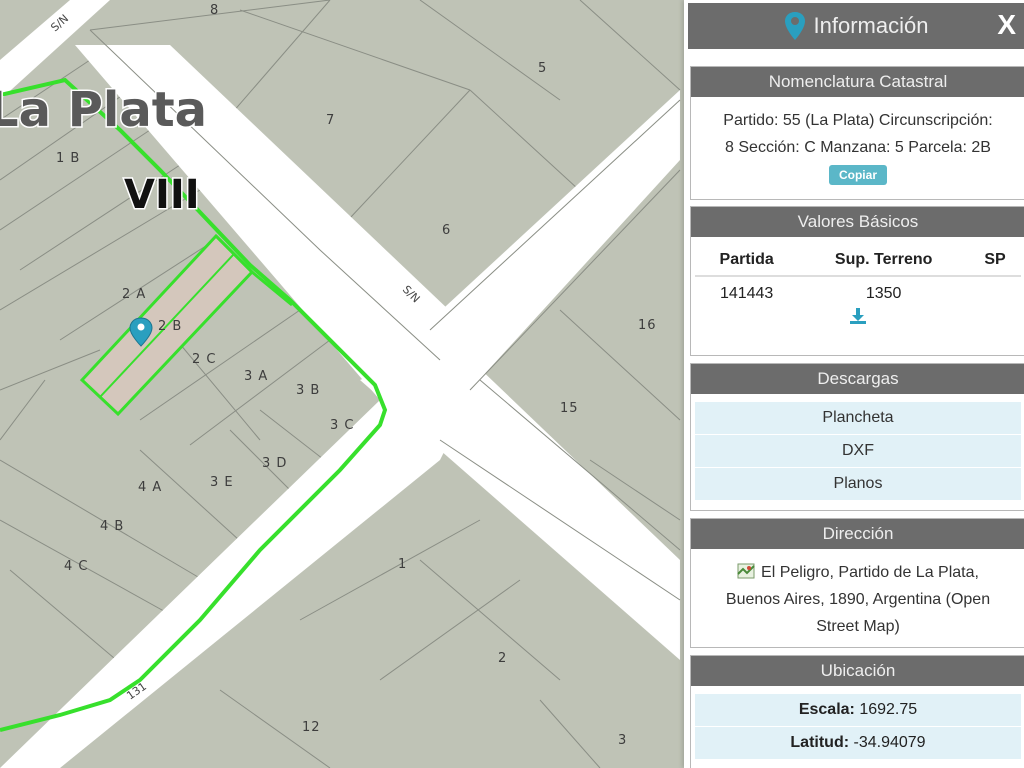 The width and height of the screenshot is (1024, 768). Describe the element at coordinates (502, 658) in the screenshot. I see `parcel-2: 2` at that location.